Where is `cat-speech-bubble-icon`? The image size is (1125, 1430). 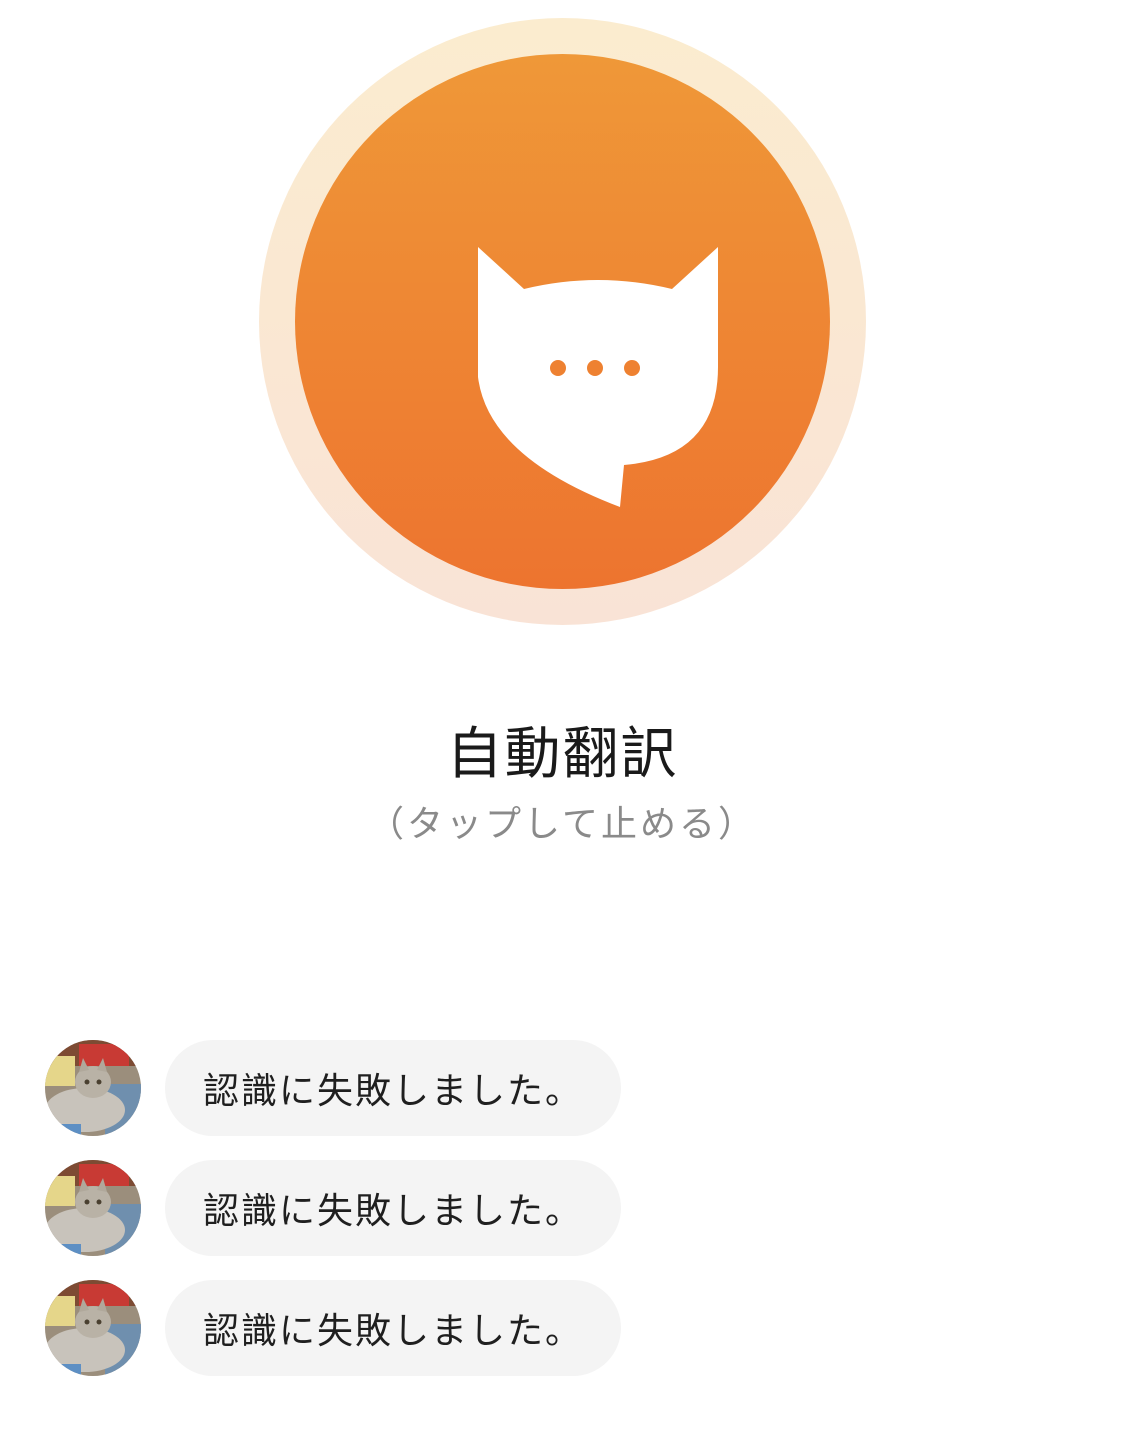
cat-speech-bubble-icon is located at coordinates (598, 377).